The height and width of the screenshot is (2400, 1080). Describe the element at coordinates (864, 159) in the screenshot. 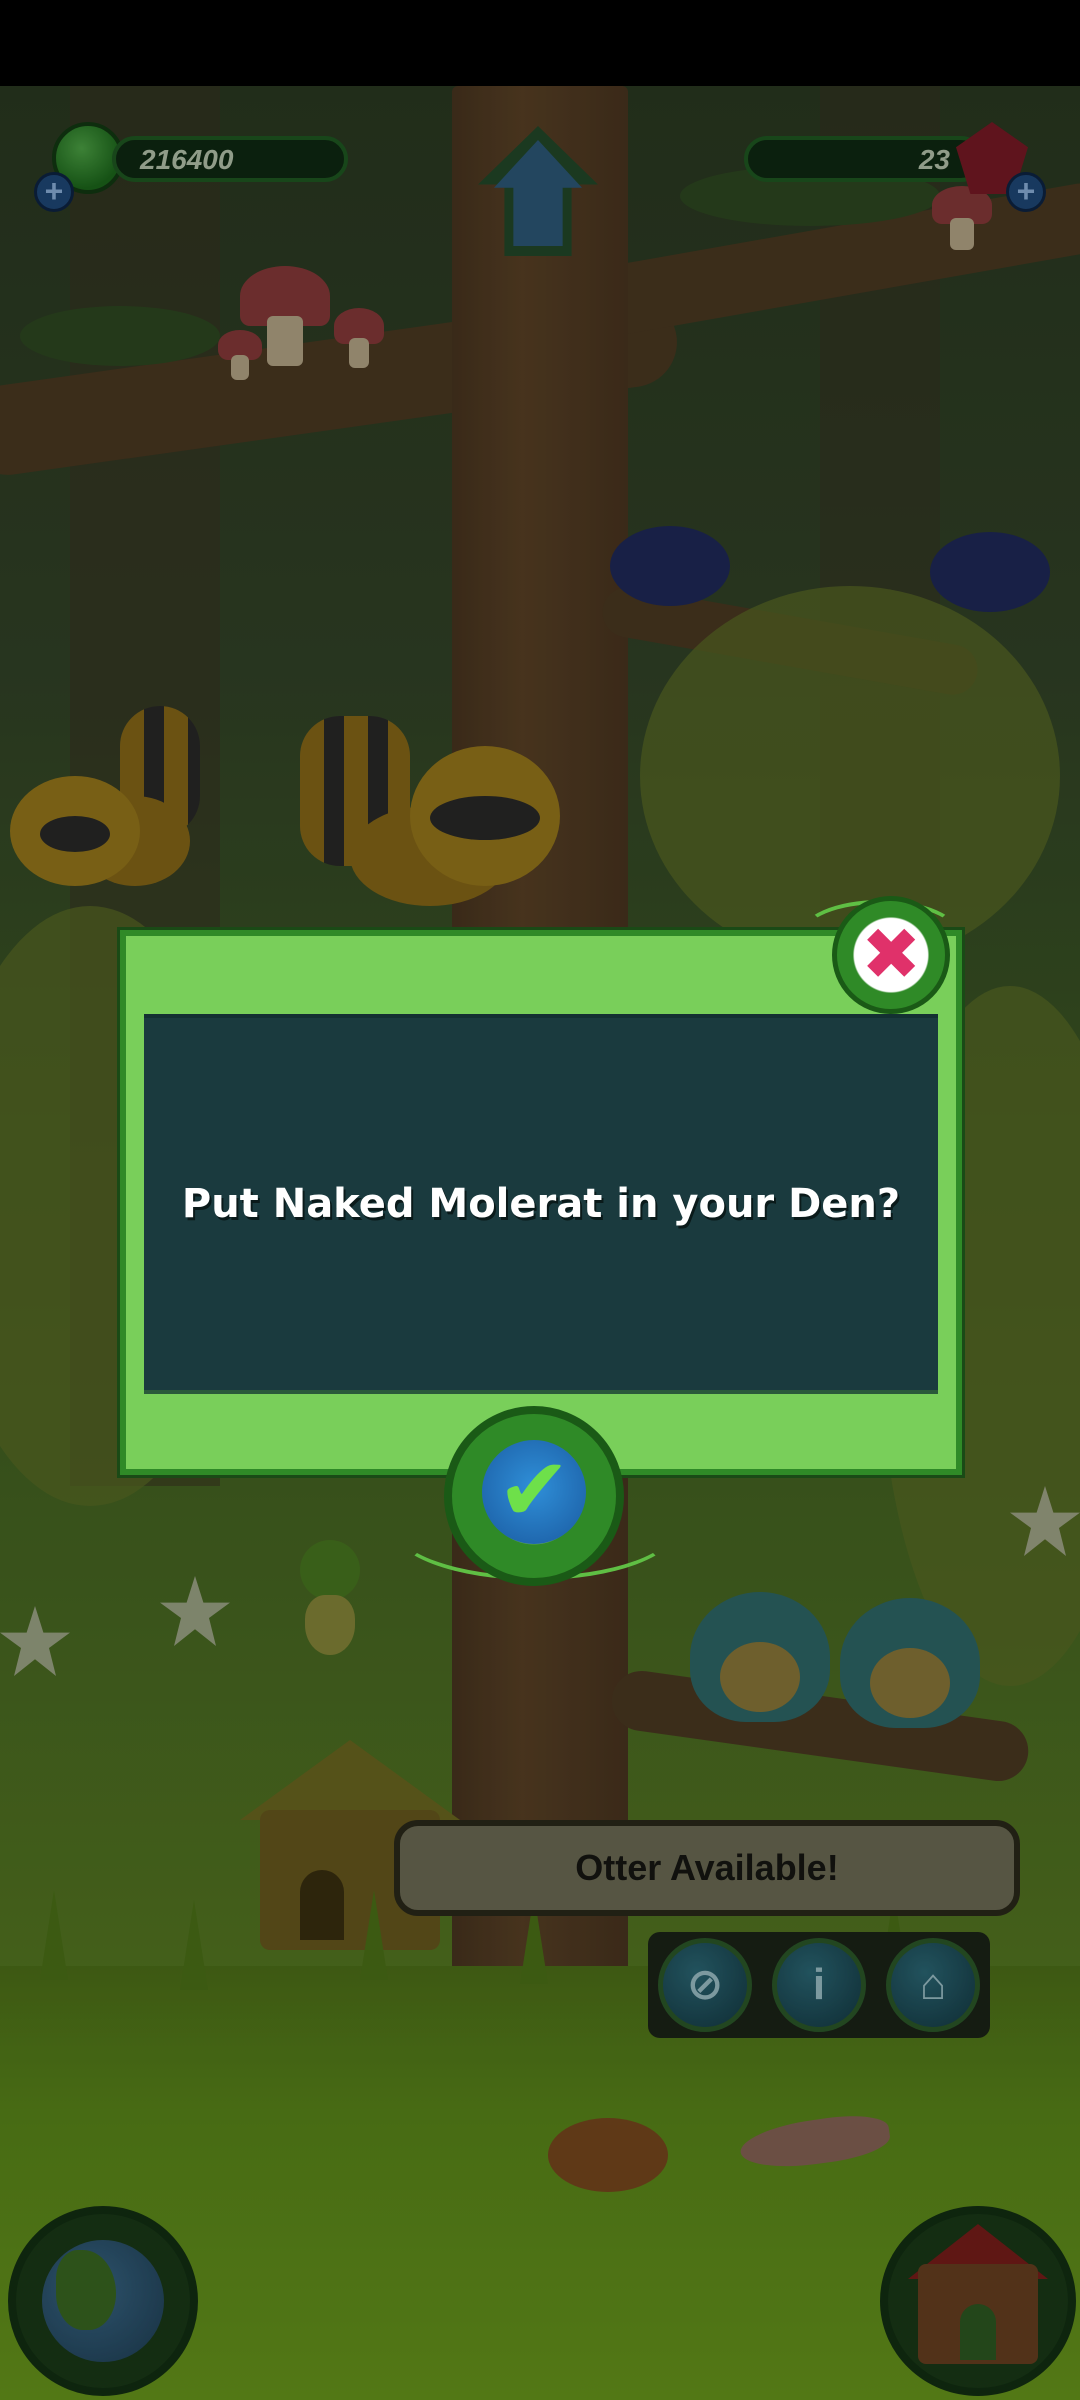

I see `gem-counter: 23` at that location.